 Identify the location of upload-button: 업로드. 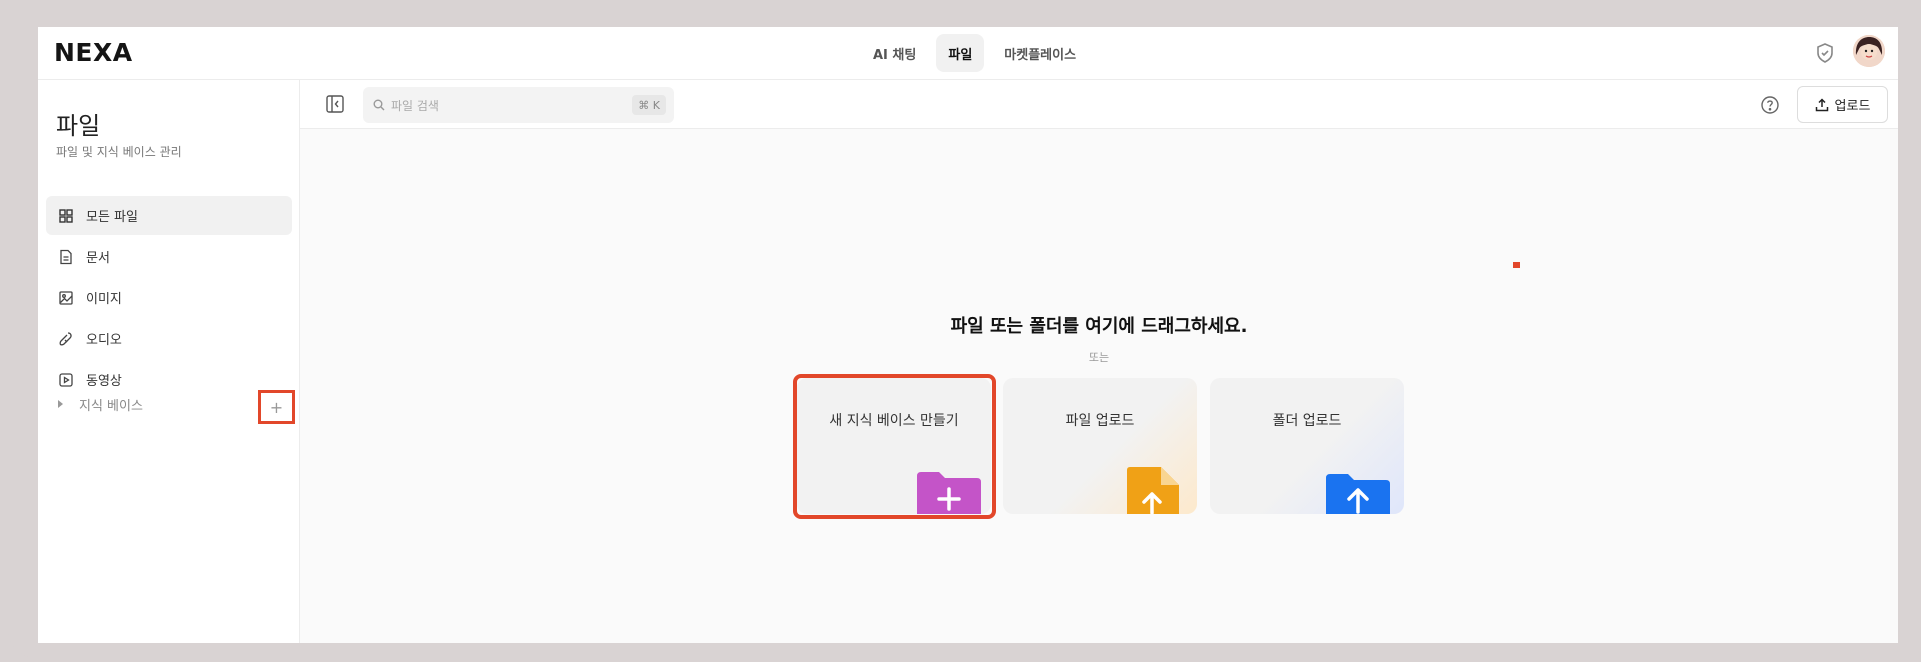
(1842, 104).